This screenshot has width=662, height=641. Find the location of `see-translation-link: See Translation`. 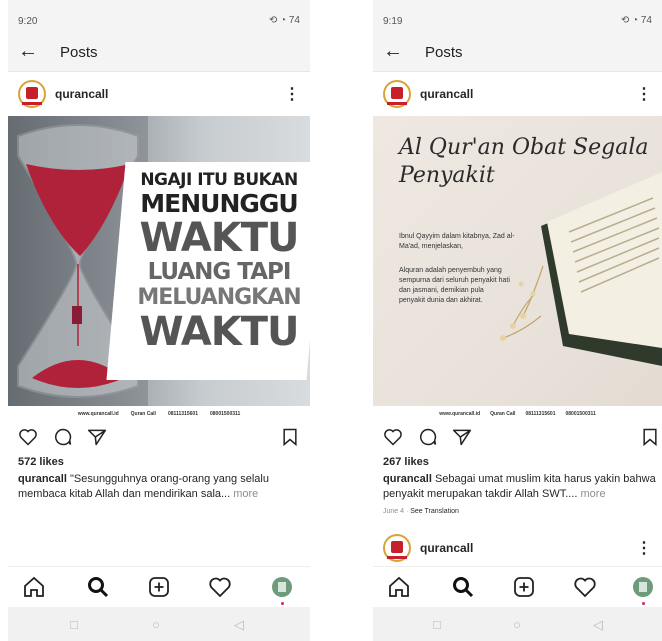

see-translation-link: See Translation is located at coordinates (434, 511).